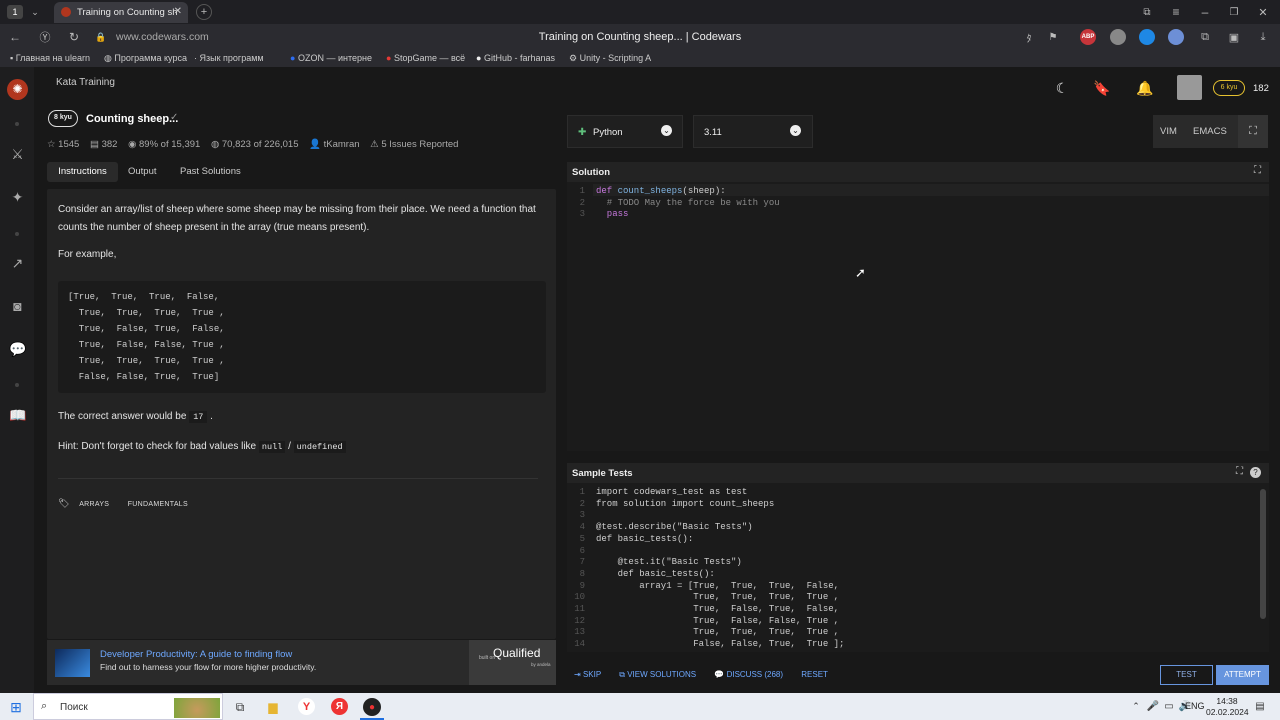  I want to click on extension-blue-icon, so click(1147, 37).